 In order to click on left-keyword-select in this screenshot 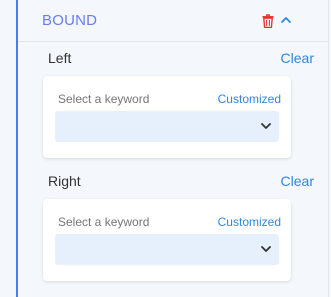, I will do `click(167, 126)`.